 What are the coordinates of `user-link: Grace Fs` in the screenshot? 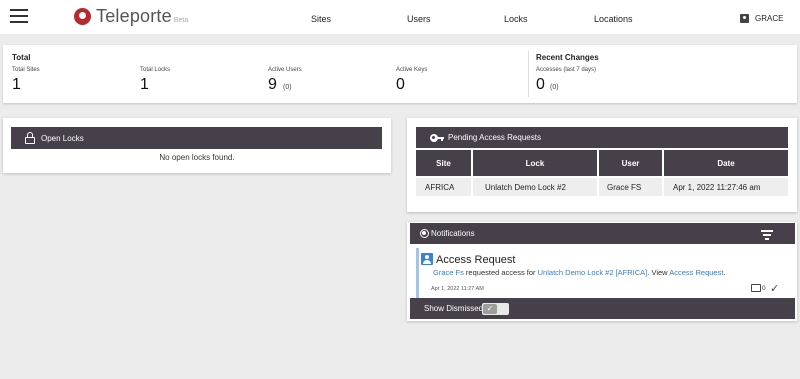 It's located at (448, 272).